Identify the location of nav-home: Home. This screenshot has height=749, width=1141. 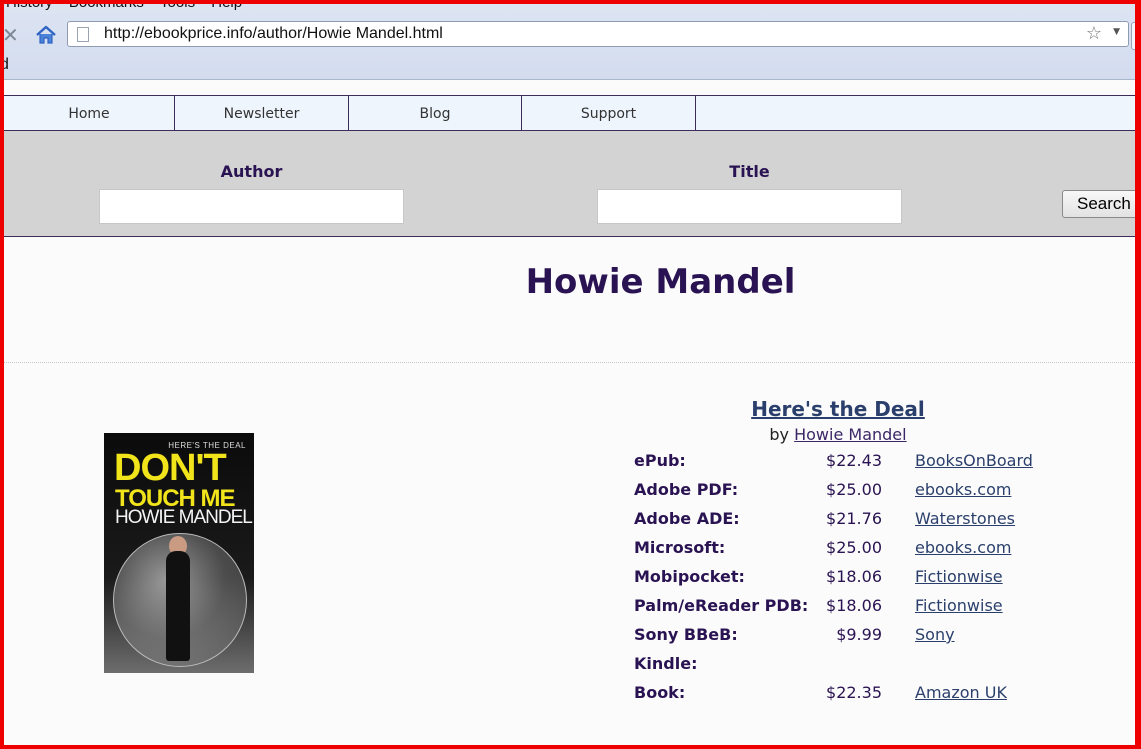
(89, 113).